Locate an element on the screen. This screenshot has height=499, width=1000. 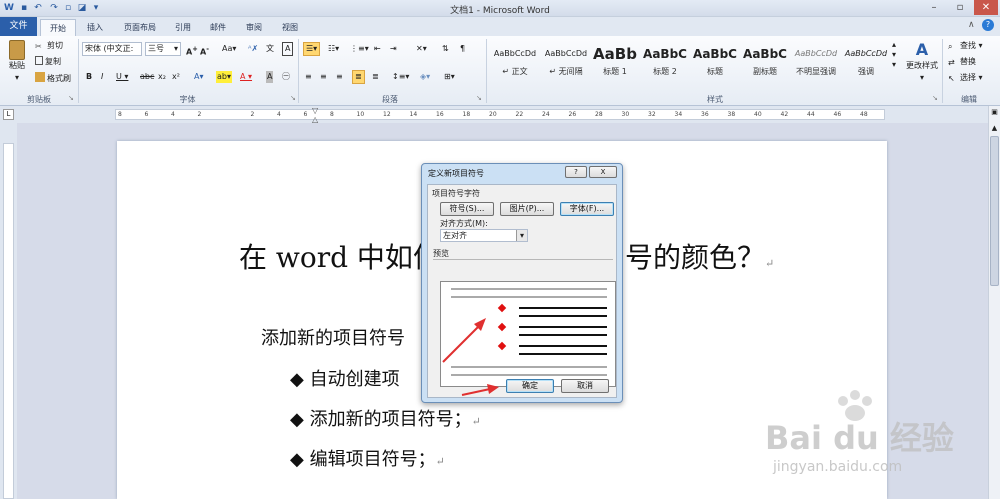
baidu-watermark: Bai du 经验 jingyan.baidu.com is located at coordinates (880, 441).